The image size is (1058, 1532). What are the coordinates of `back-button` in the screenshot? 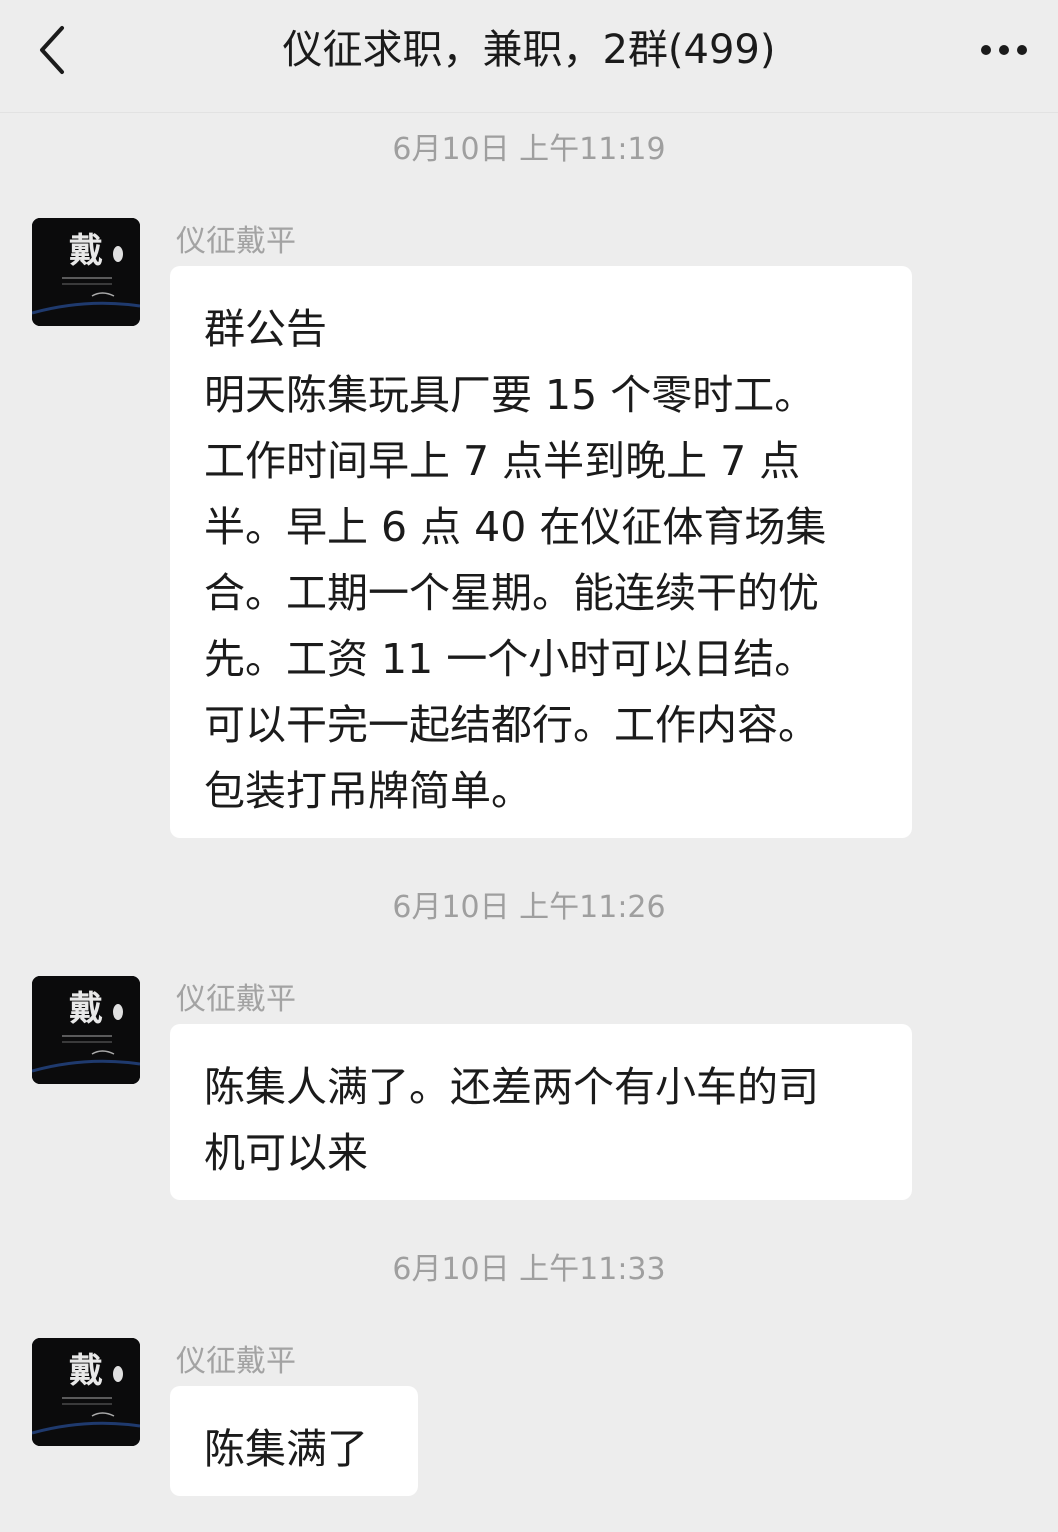 It's located at (54, 50).